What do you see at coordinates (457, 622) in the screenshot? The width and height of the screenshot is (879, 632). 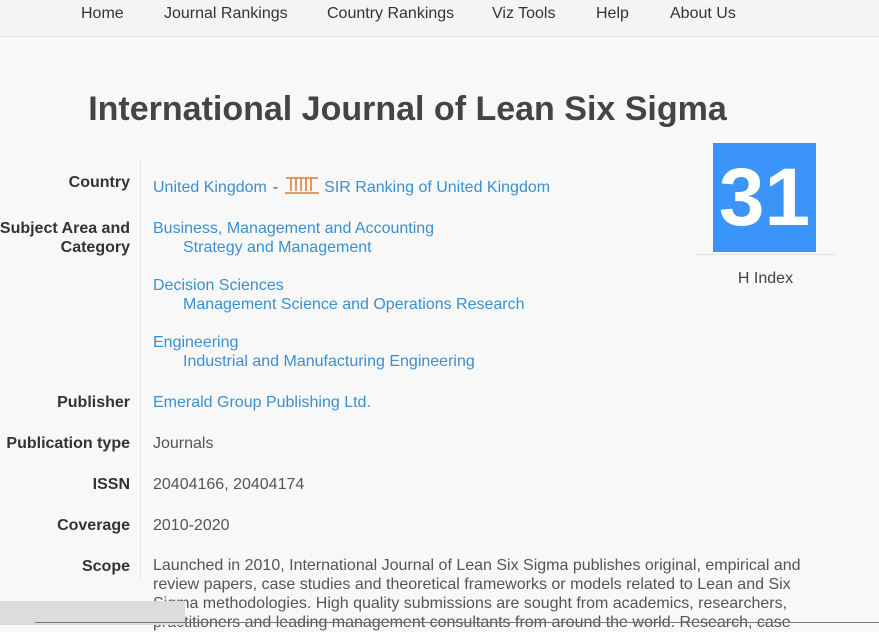 I see `bottom-divider` at bounding box center [457, 622].